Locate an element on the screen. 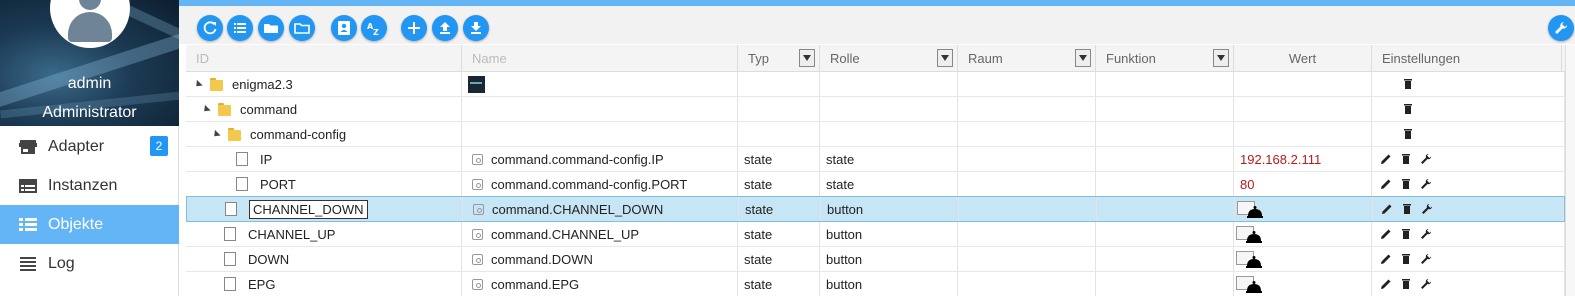 The width and height of the screenshot is (1575, 296). settings-button is located at coordinates (1561, 28).